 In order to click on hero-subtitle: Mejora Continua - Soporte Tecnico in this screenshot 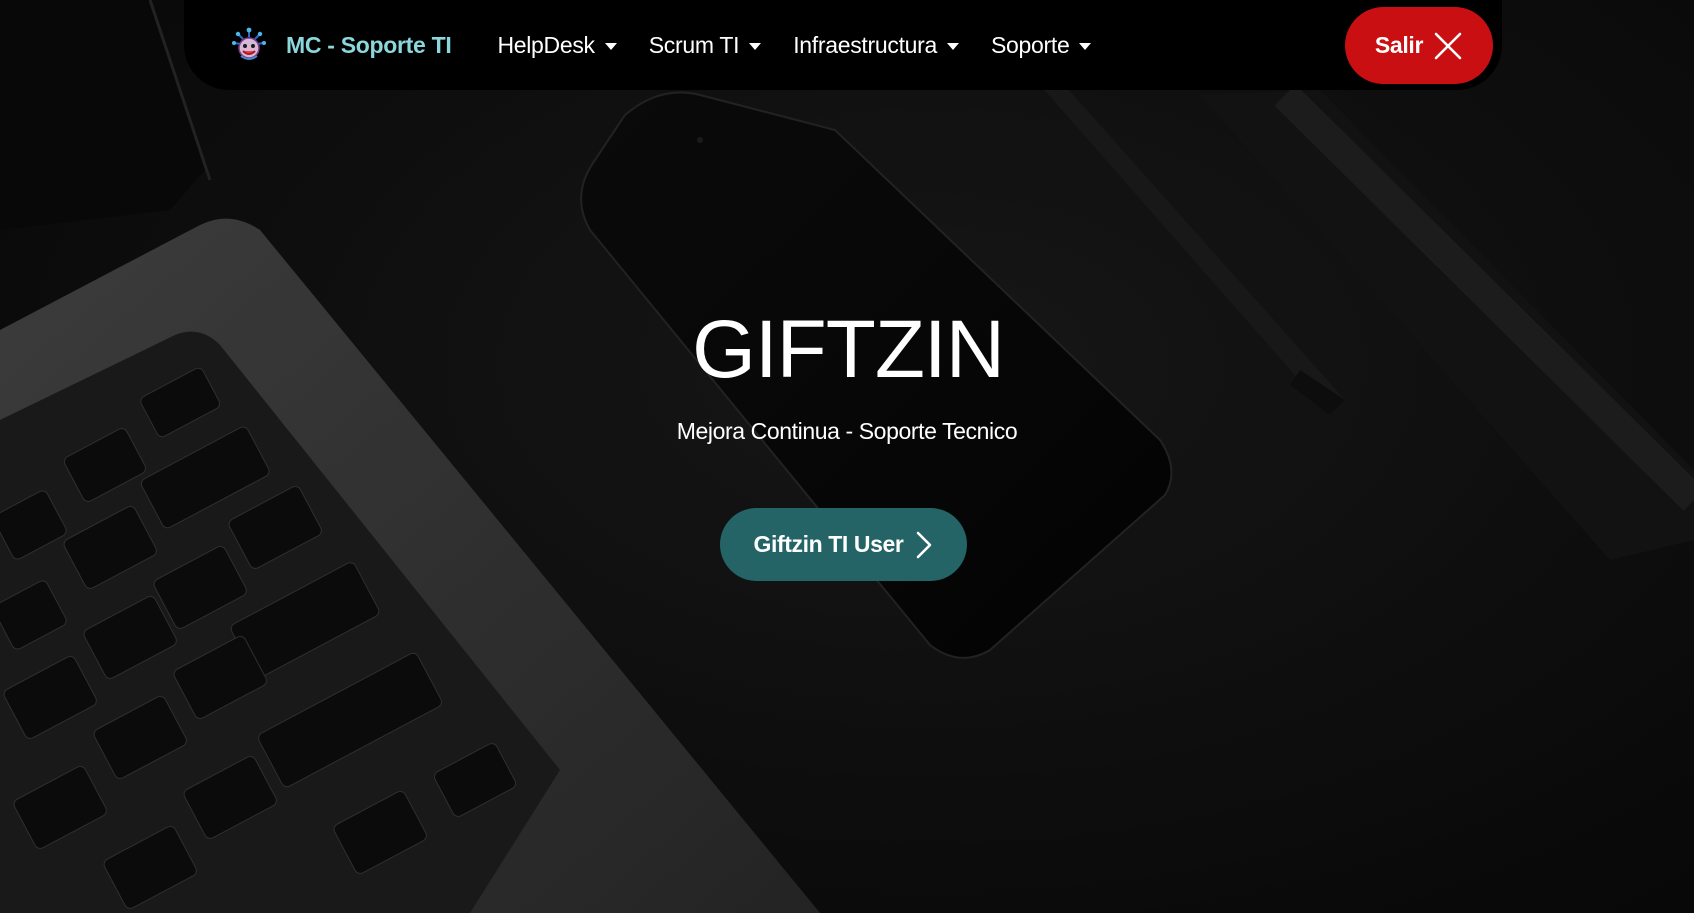, I will do `click(847, 431)`.